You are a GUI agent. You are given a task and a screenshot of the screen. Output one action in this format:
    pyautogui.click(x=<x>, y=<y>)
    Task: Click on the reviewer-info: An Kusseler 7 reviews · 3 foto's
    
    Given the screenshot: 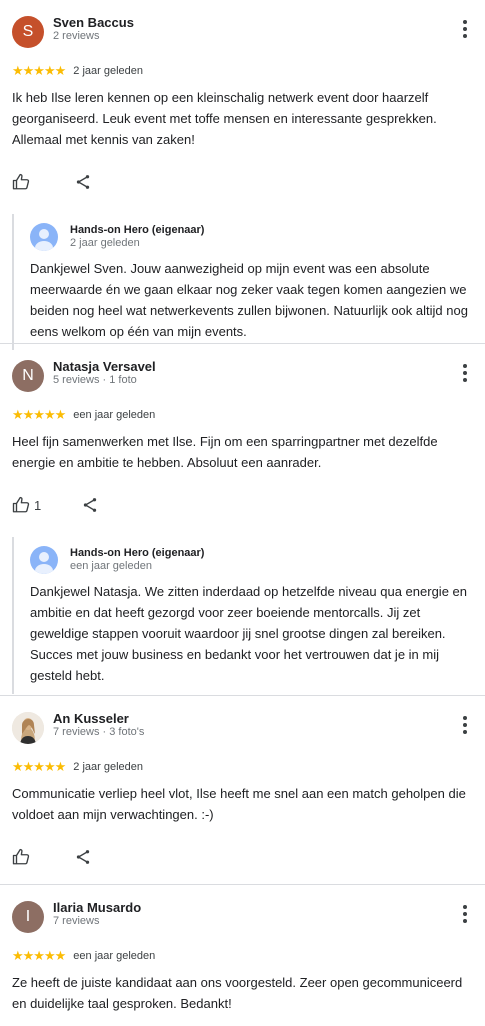 What is the action you would take?
    pyautogui.click(x=98, y=725)
    